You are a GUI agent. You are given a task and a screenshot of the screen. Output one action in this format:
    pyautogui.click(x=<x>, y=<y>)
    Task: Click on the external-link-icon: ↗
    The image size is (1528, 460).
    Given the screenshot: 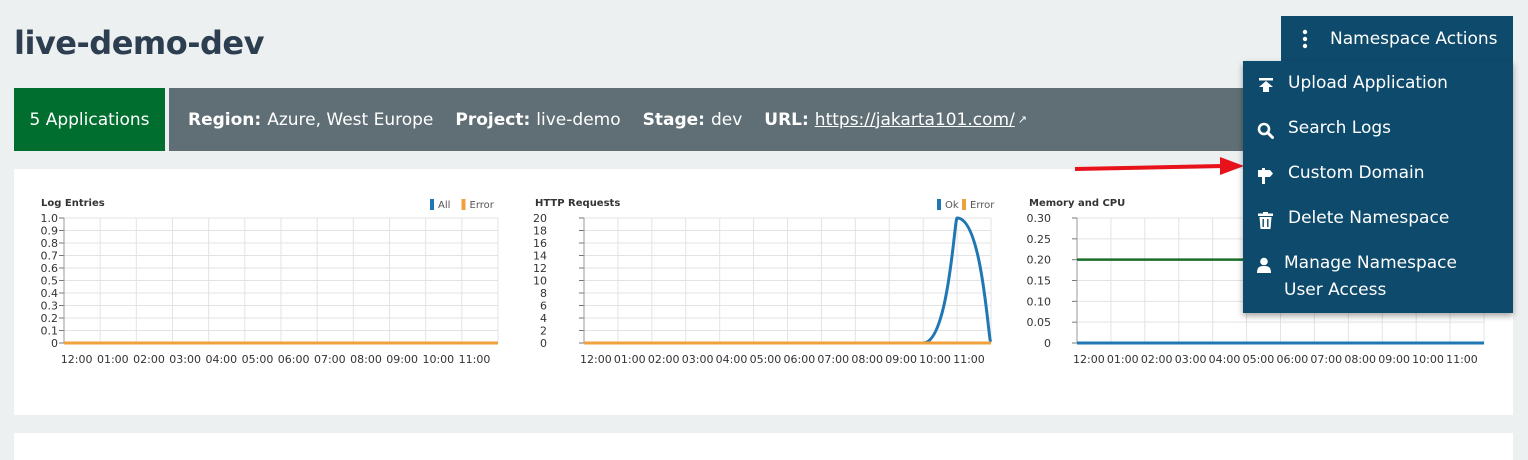 What is the action you would take?
    pyautogui.click(x=1022, y=119)
    